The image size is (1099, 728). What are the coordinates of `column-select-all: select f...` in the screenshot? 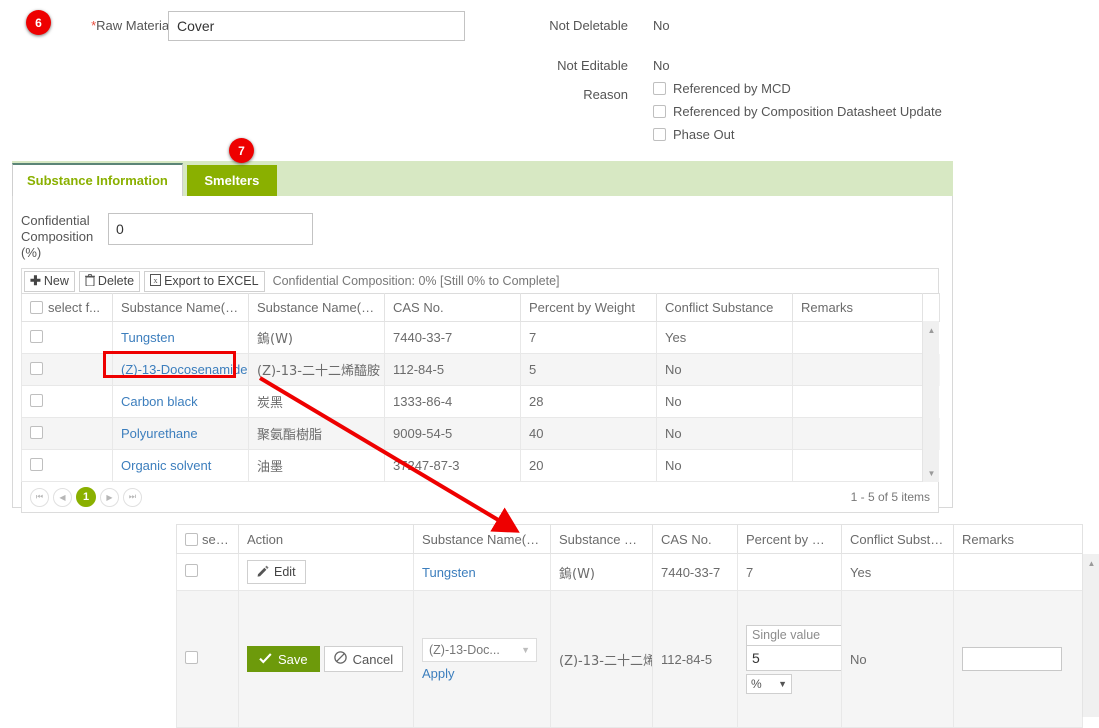 It's located at (67, 307).